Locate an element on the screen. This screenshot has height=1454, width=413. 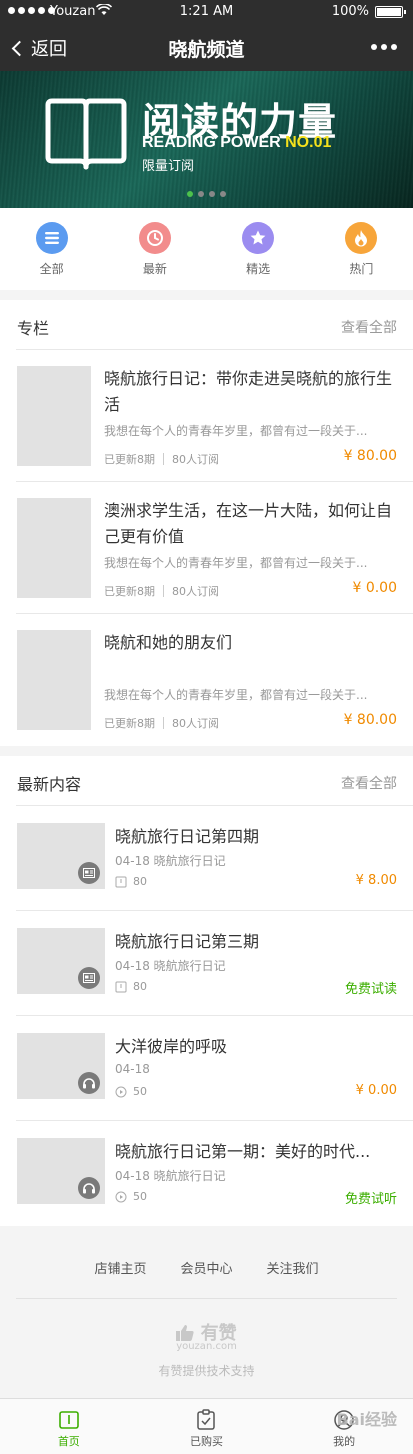
column-title: 晓航旅行日记：带你走进吴晓航的旅行生活 is located at coordinates (248, 391).